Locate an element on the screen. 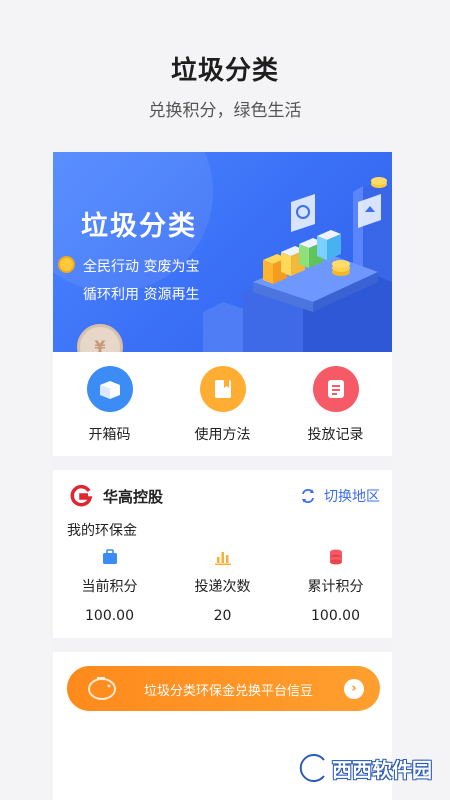 This screenshot has height=800, width=450. switch-region-button: 切换地区 is located at coordinates (340, 496).